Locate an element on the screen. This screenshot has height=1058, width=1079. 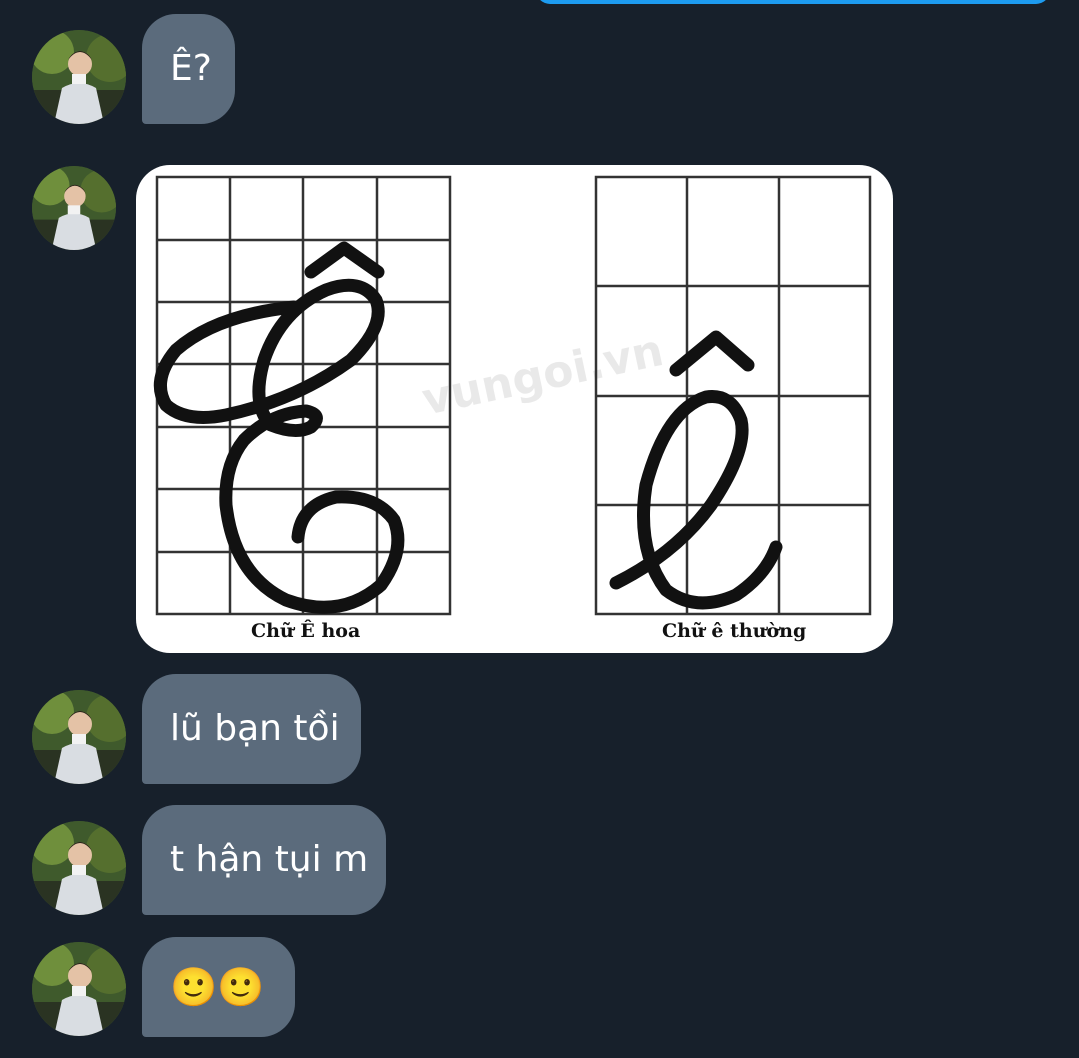
message-bubble: 🙂🙂 is located at coordinates (218, 987).